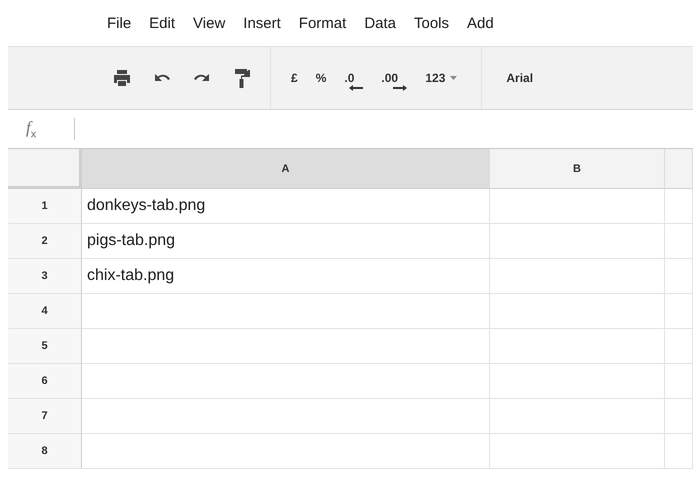 The width and height of the screenshot is (693, 479). Describe the element at coordinates (294, 78) in the screenshot. I see `format-button: £` at that location.